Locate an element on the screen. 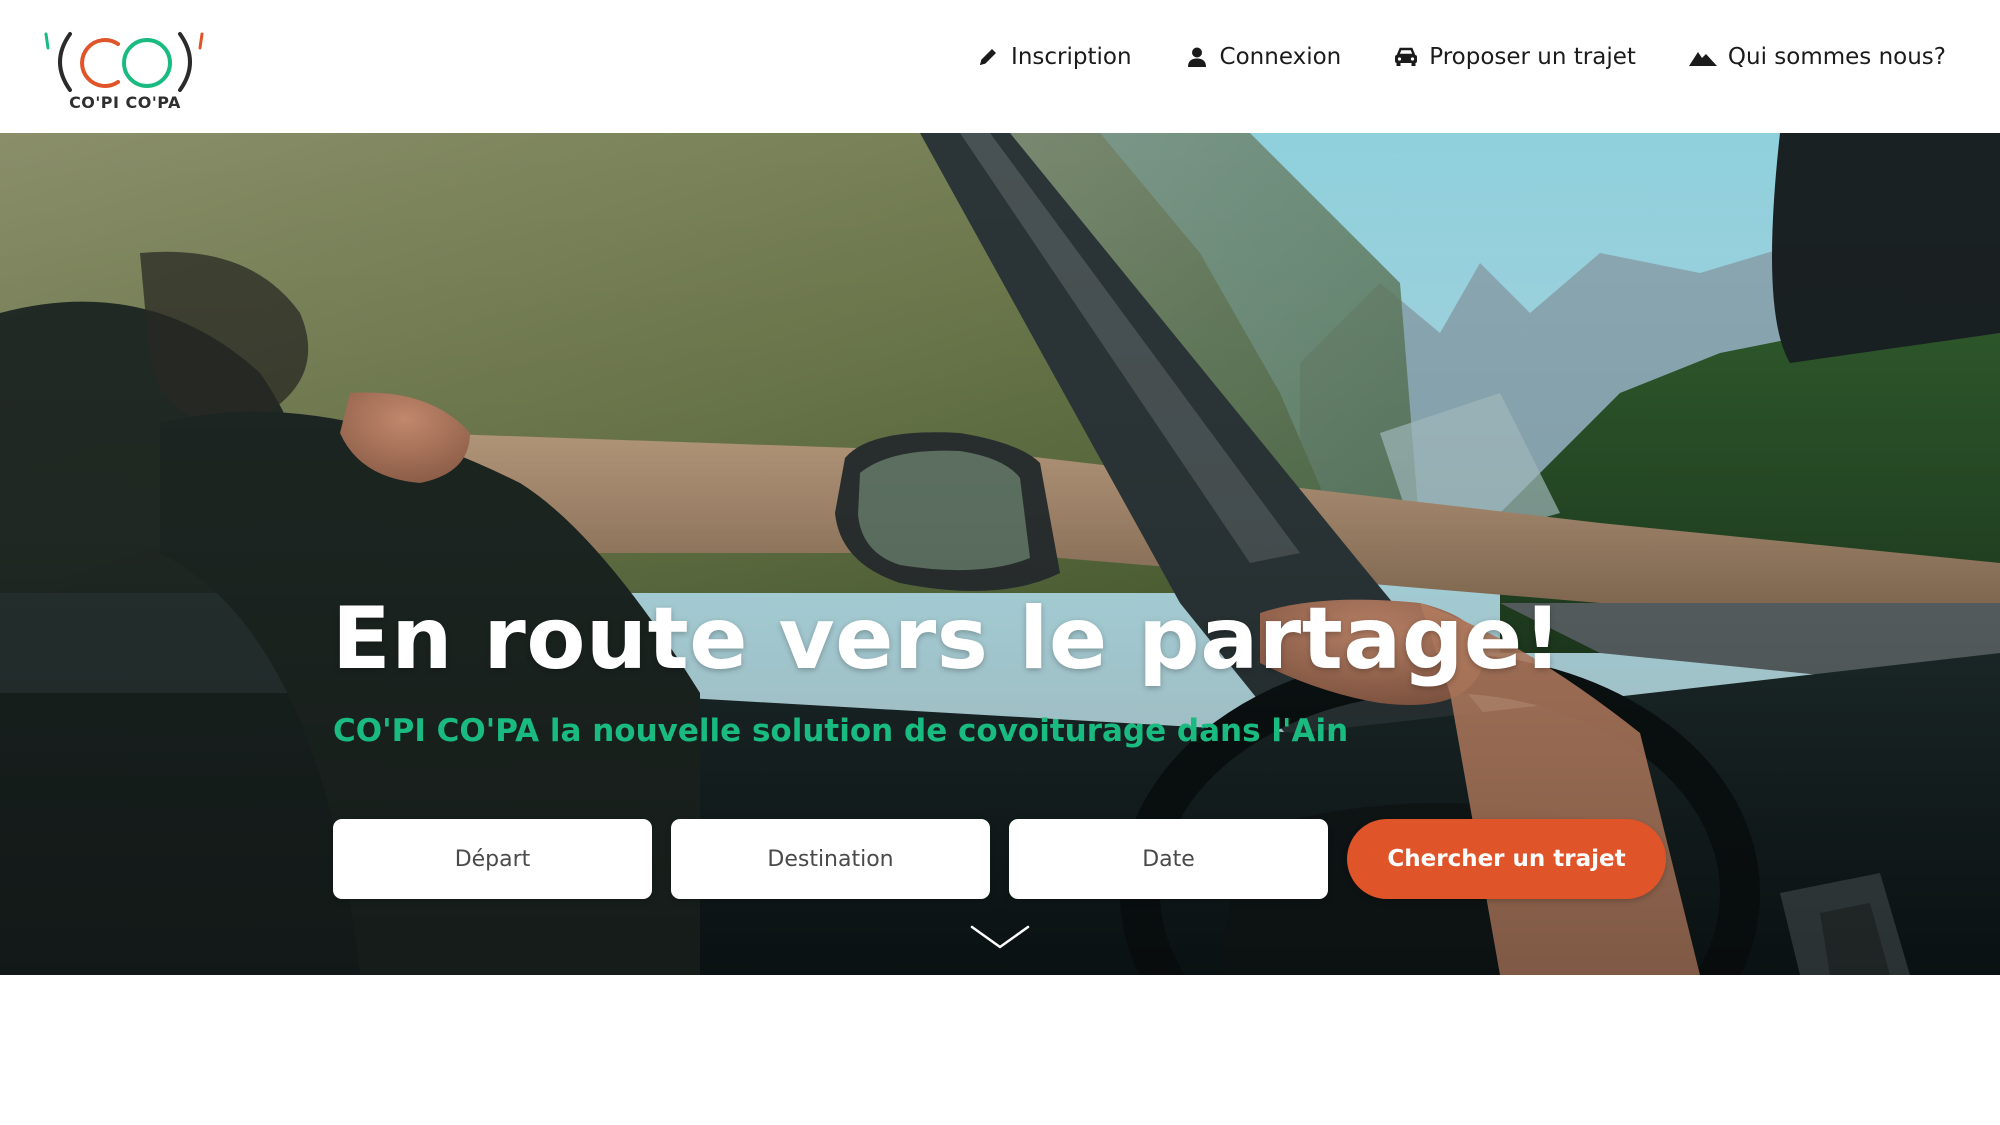 This screenshot has width=2000, height=1125. nav-qui-sommes-nous: Qui sommes nous? is located at coordinates (1817, 57).